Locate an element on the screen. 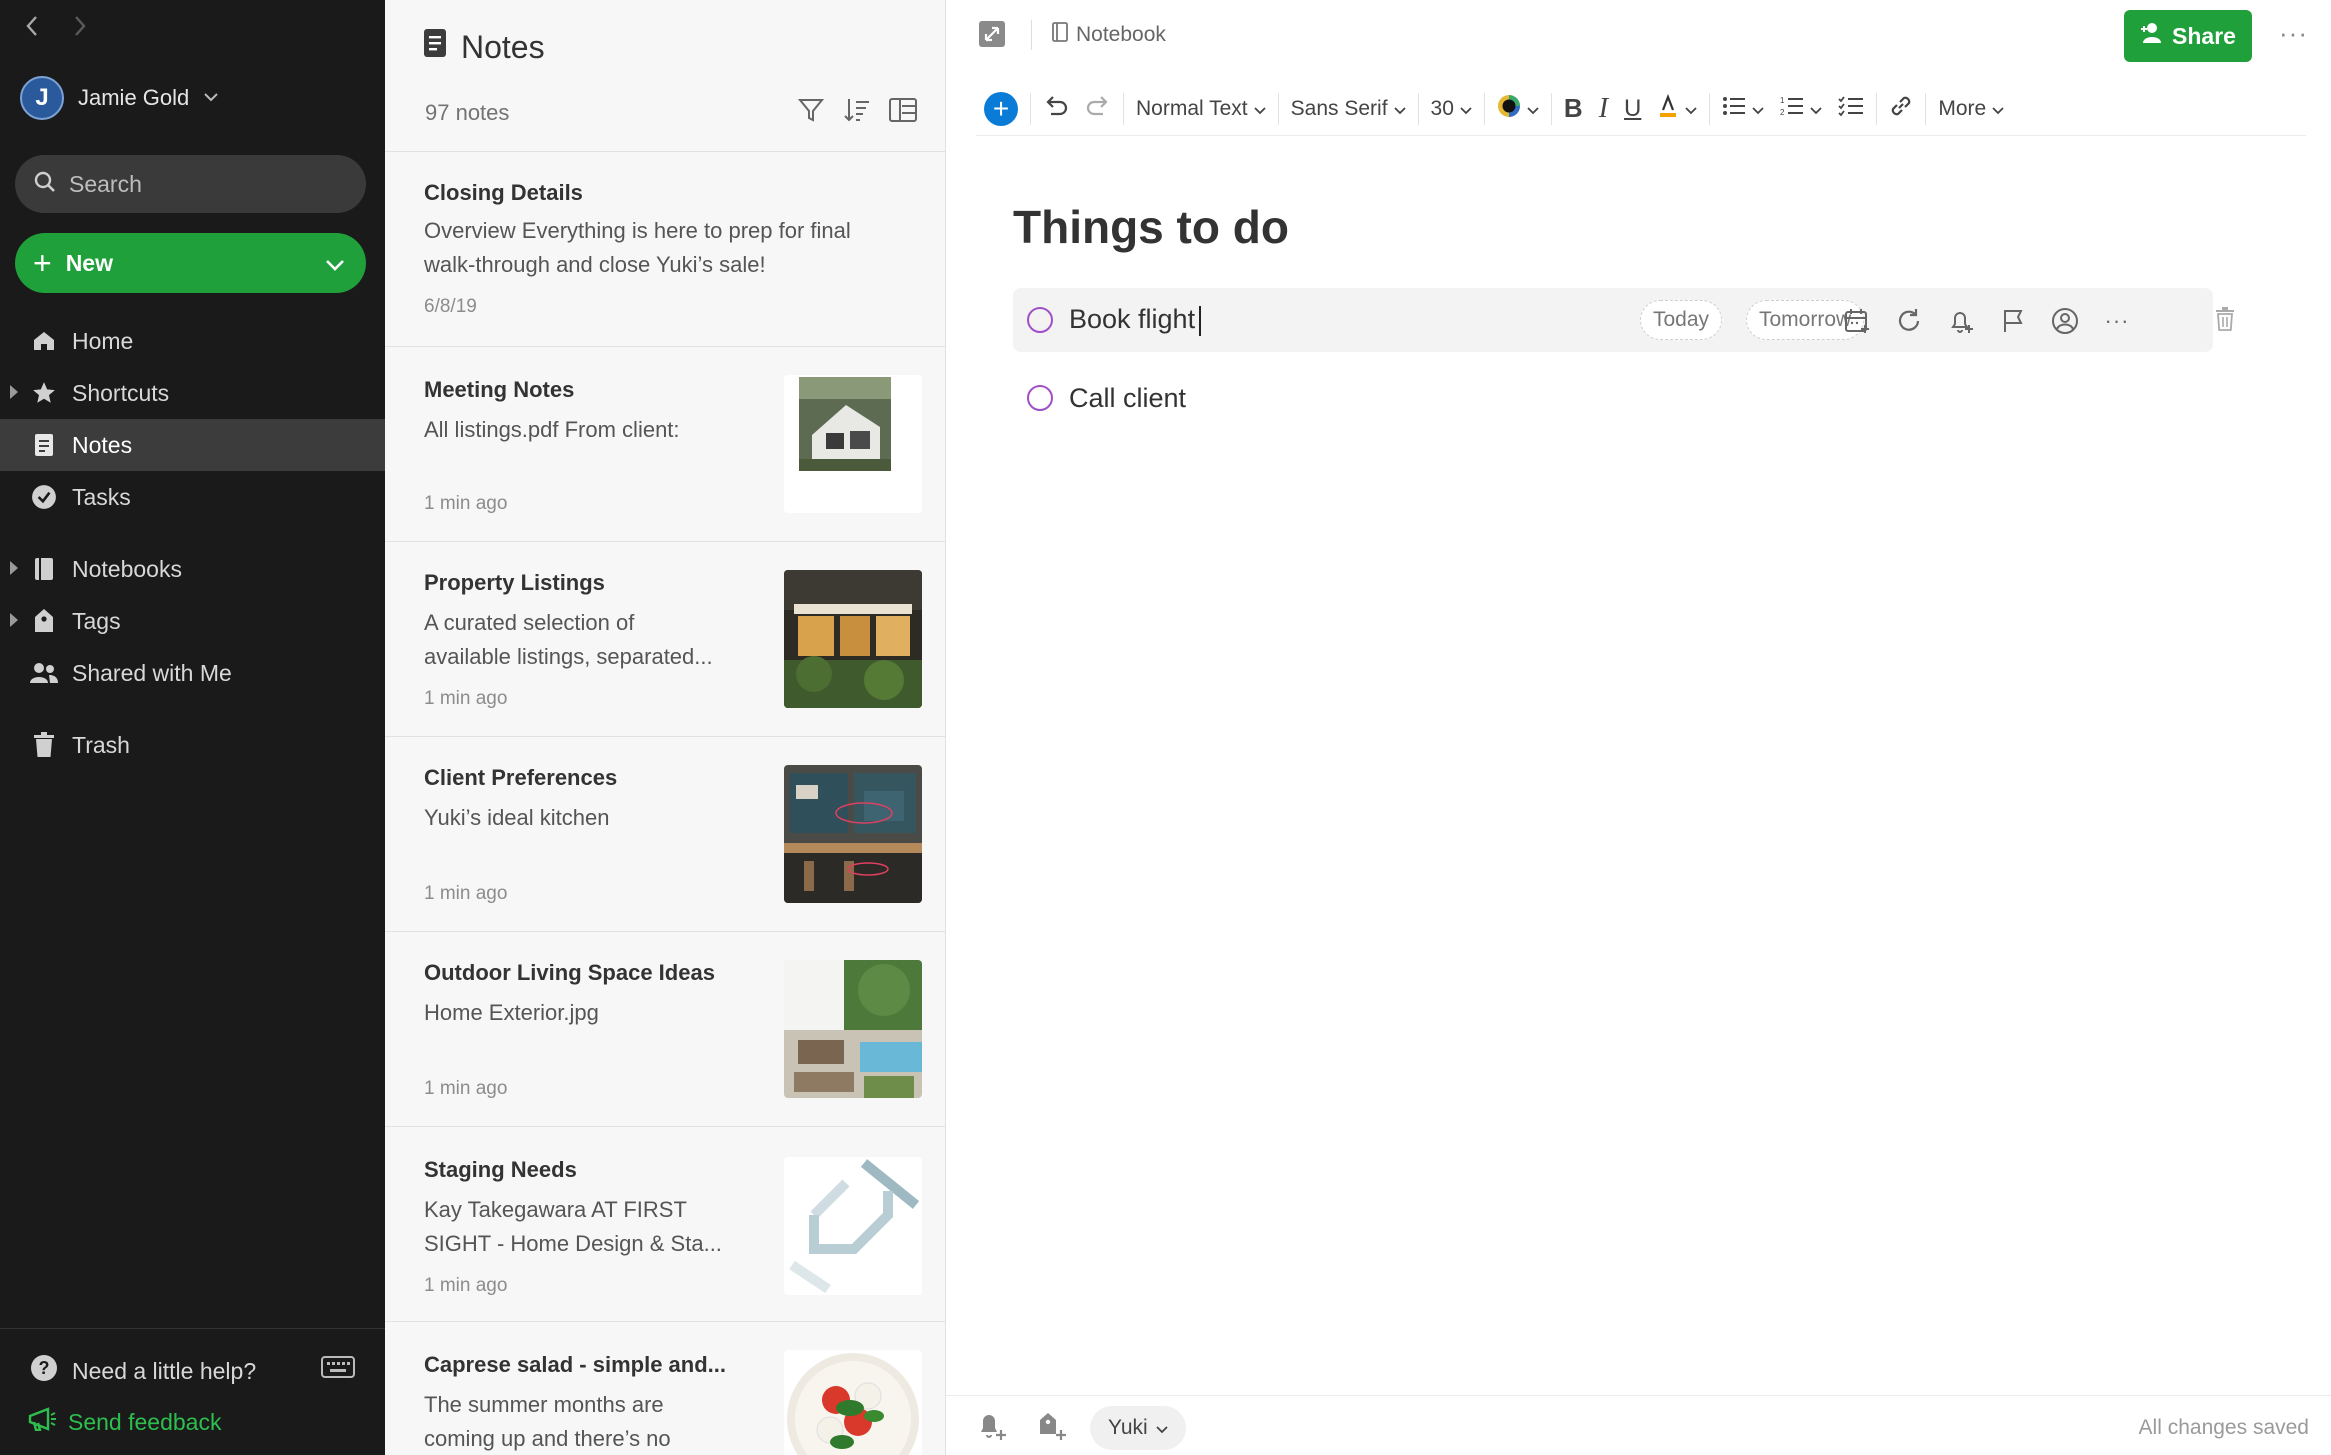 This screenshot has height=1455, width=2331. flag-icon is located at coordinates (2013, 321).